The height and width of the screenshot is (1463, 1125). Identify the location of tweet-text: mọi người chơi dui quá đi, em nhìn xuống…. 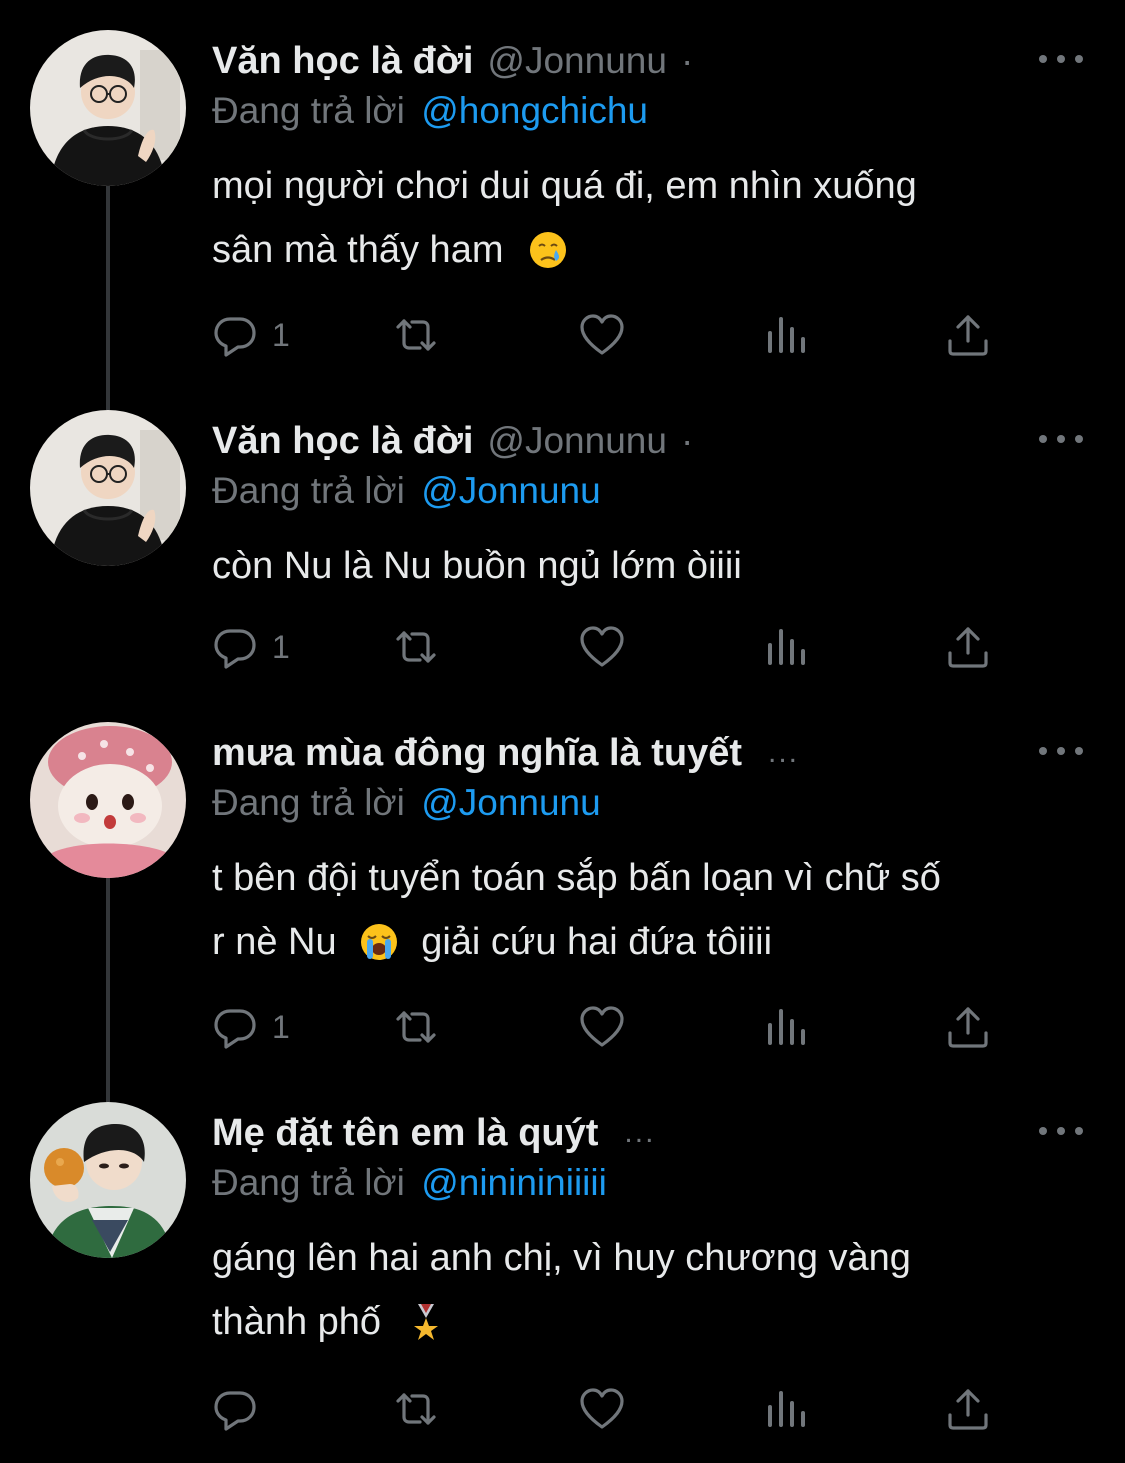
(652, 218).